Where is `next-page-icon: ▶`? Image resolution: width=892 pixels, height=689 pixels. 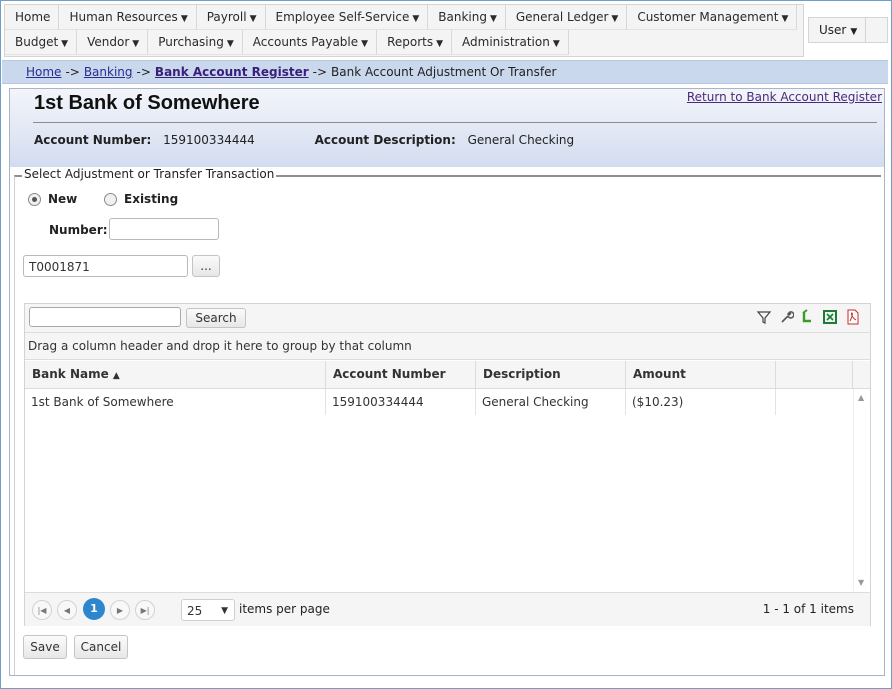 next-page-icon: ▶ is located at coordinates (120, 610).